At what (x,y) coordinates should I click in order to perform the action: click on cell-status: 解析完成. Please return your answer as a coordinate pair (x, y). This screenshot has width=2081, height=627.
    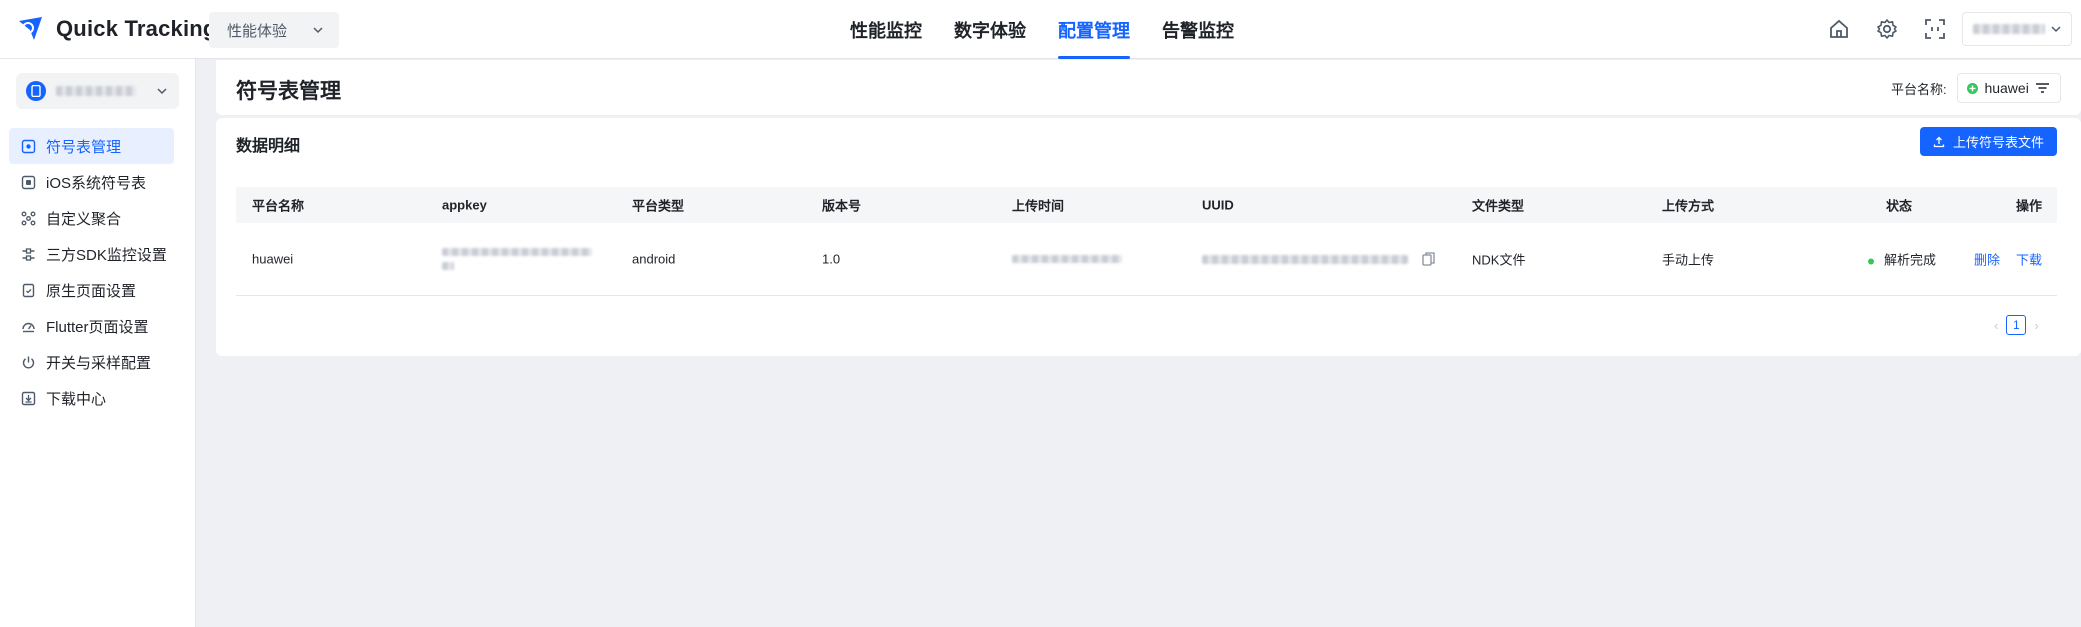
    Looking at the image, I should click on (1902, 259).